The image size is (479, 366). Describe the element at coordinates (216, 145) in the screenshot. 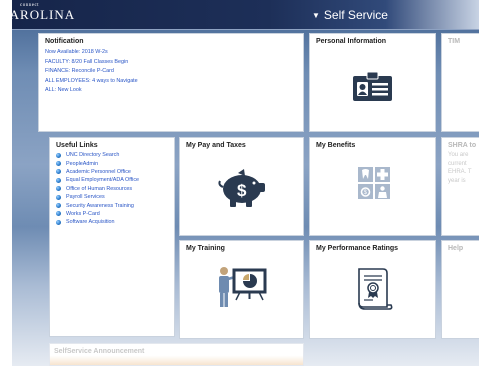

I see `tile-title: My Pay and Taxes` at that location.